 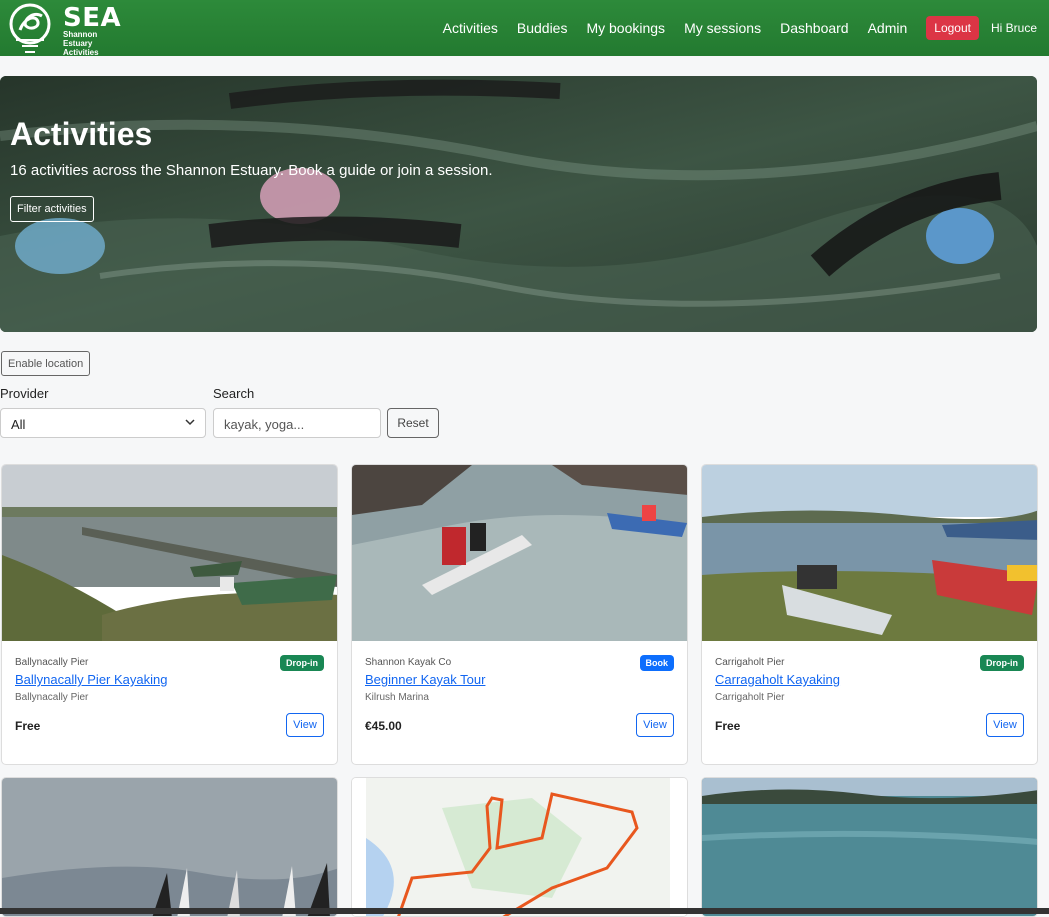 I want to click on search-label: Search, so click(x=234, y=393).